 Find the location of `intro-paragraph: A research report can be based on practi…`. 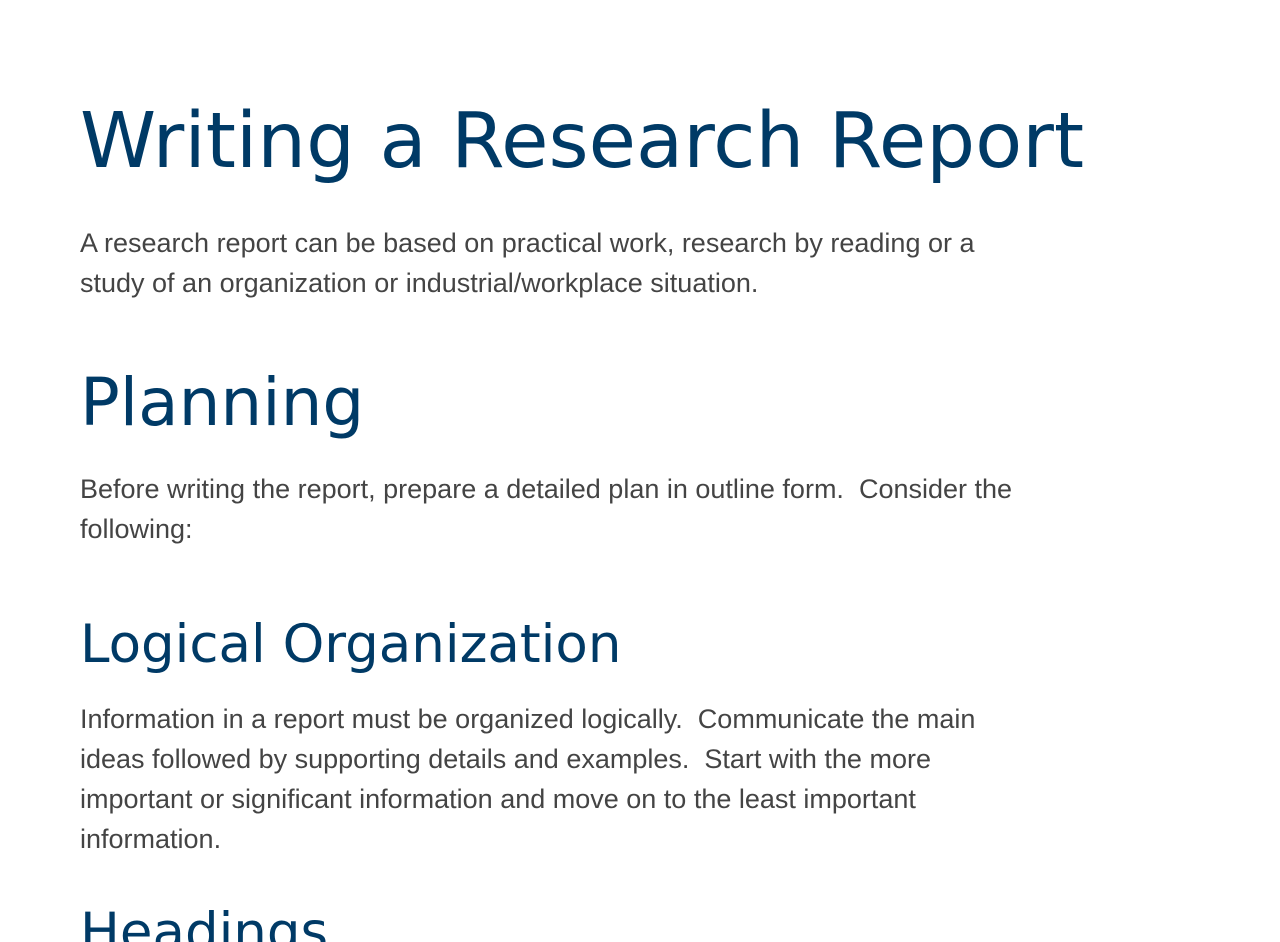

intro-paragraph: A research report can be based on practi… is located at coordinates (527, 263).